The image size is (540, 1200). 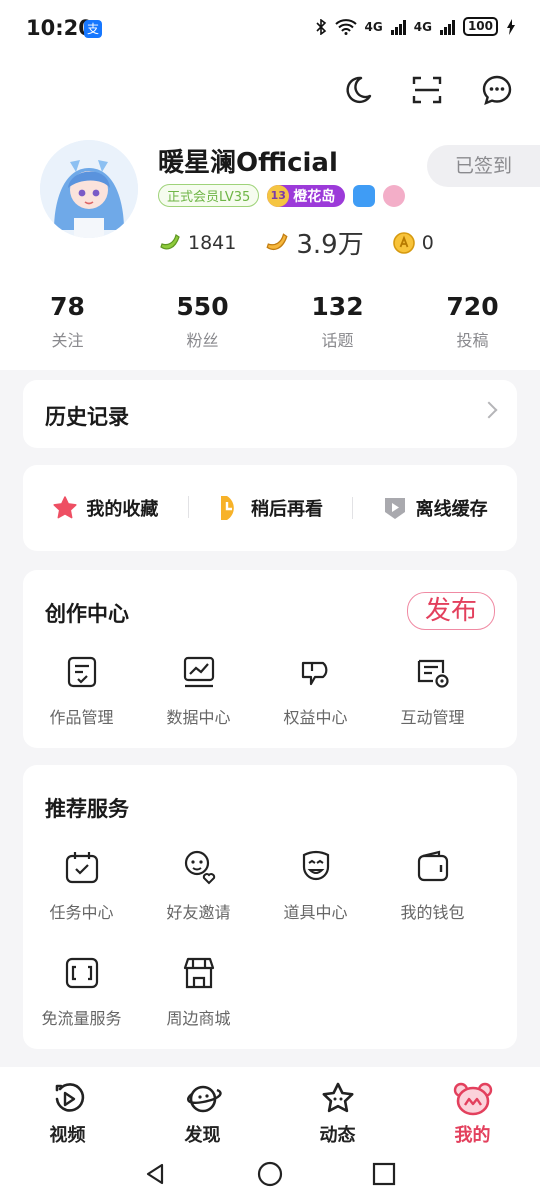 I want to click on nav-mine: 我的, so click(x=472, y=1107).